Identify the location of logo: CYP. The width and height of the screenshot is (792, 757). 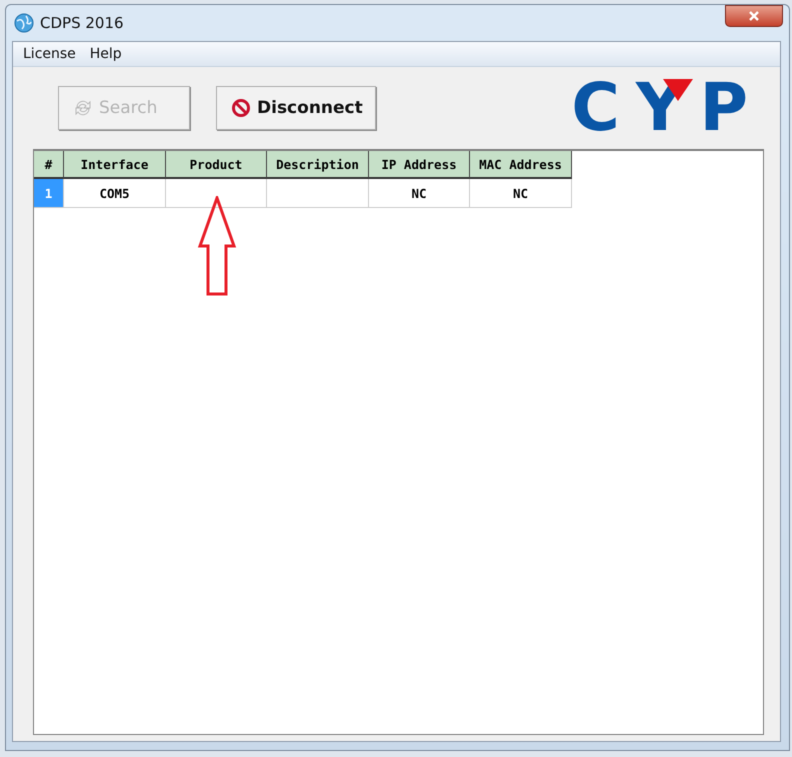
(667, 108).